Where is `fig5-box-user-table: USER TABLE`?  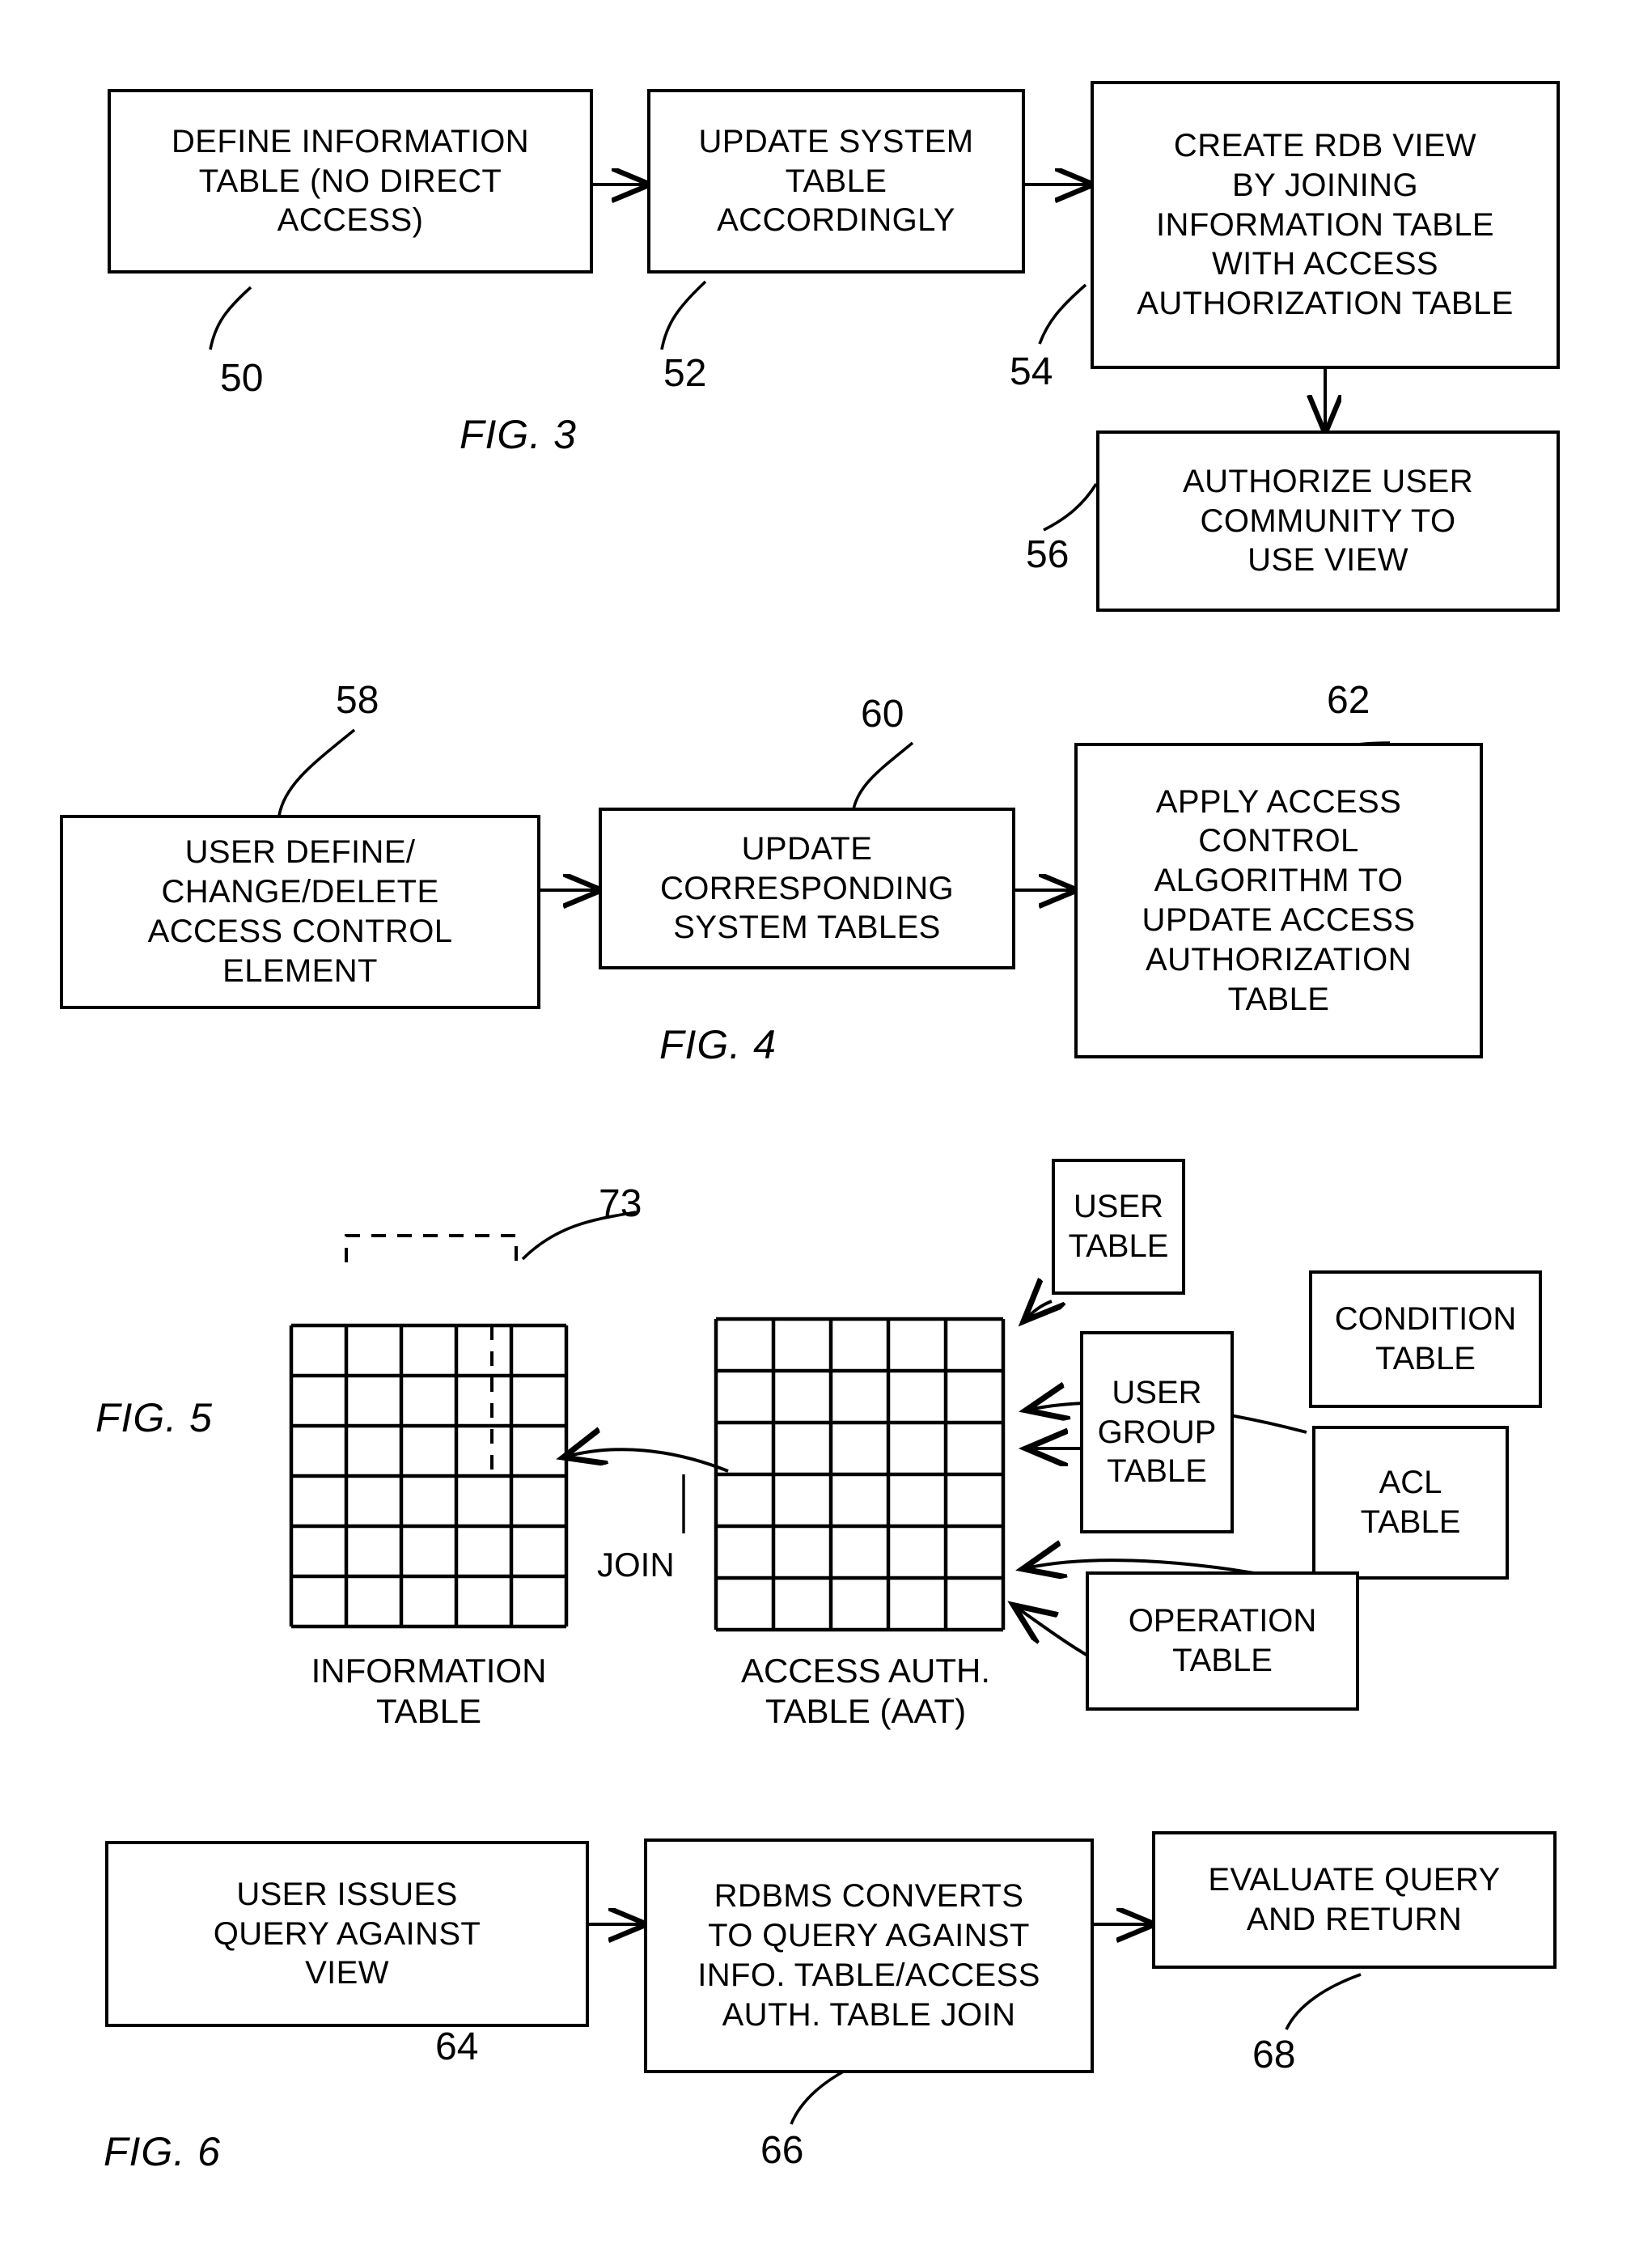 fig5-box-user-table: USER TABLE is located at coordinates (1118, 1227).